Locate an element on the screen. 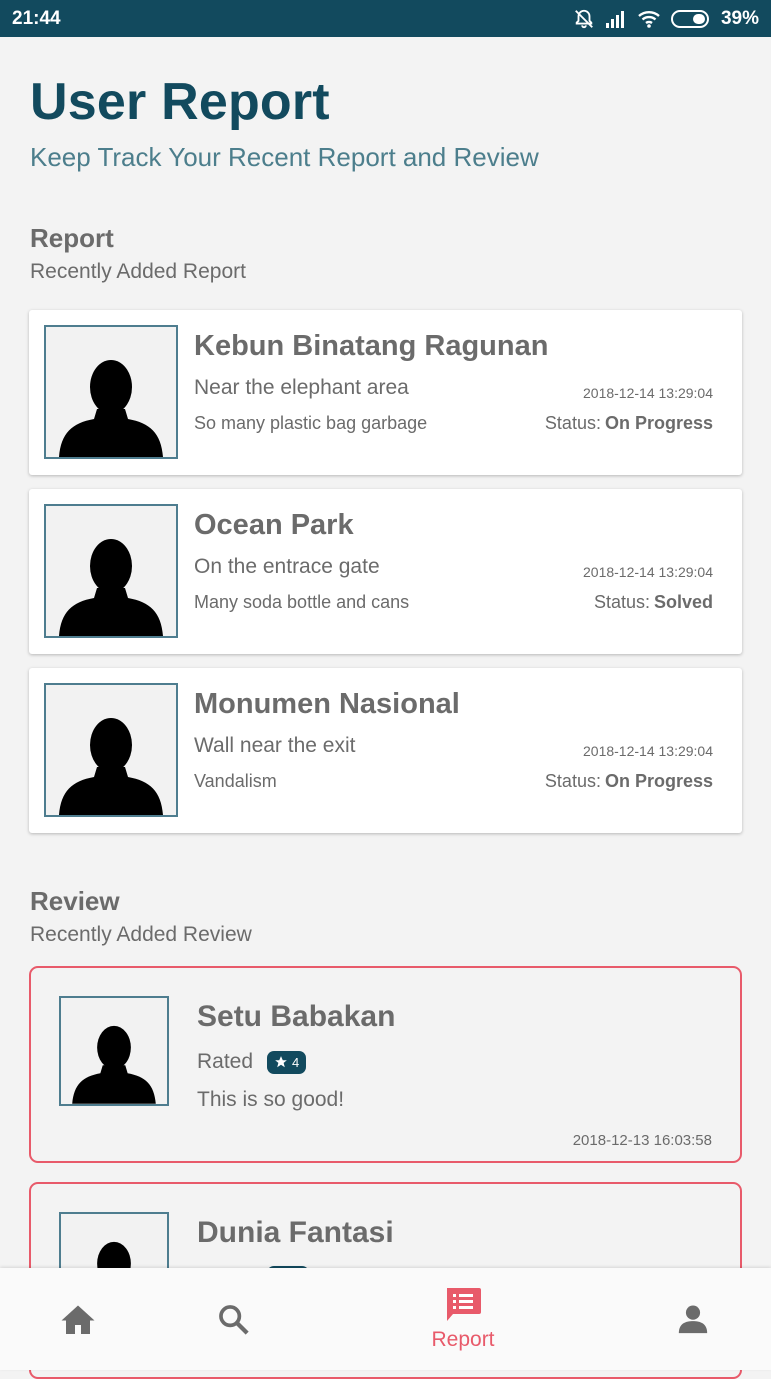 This screenshot has height=1379, width=771. report-status: Status: Solved is located at coordinates (653, 602).